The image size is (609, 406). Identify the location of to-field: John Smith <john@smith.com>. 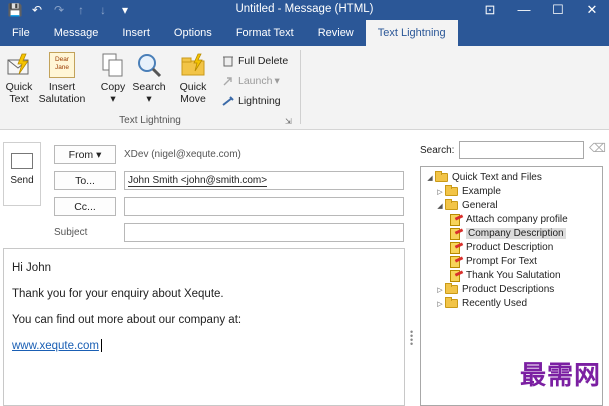
(264, 180).